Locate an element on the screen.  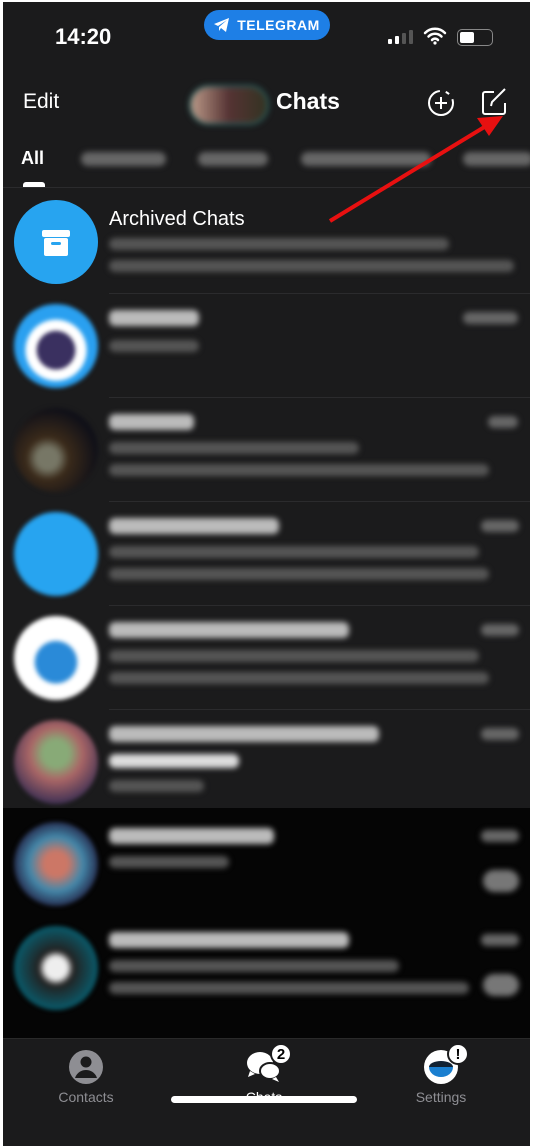
tab-contacts: Contacts is located at coordinates (86, 1077).